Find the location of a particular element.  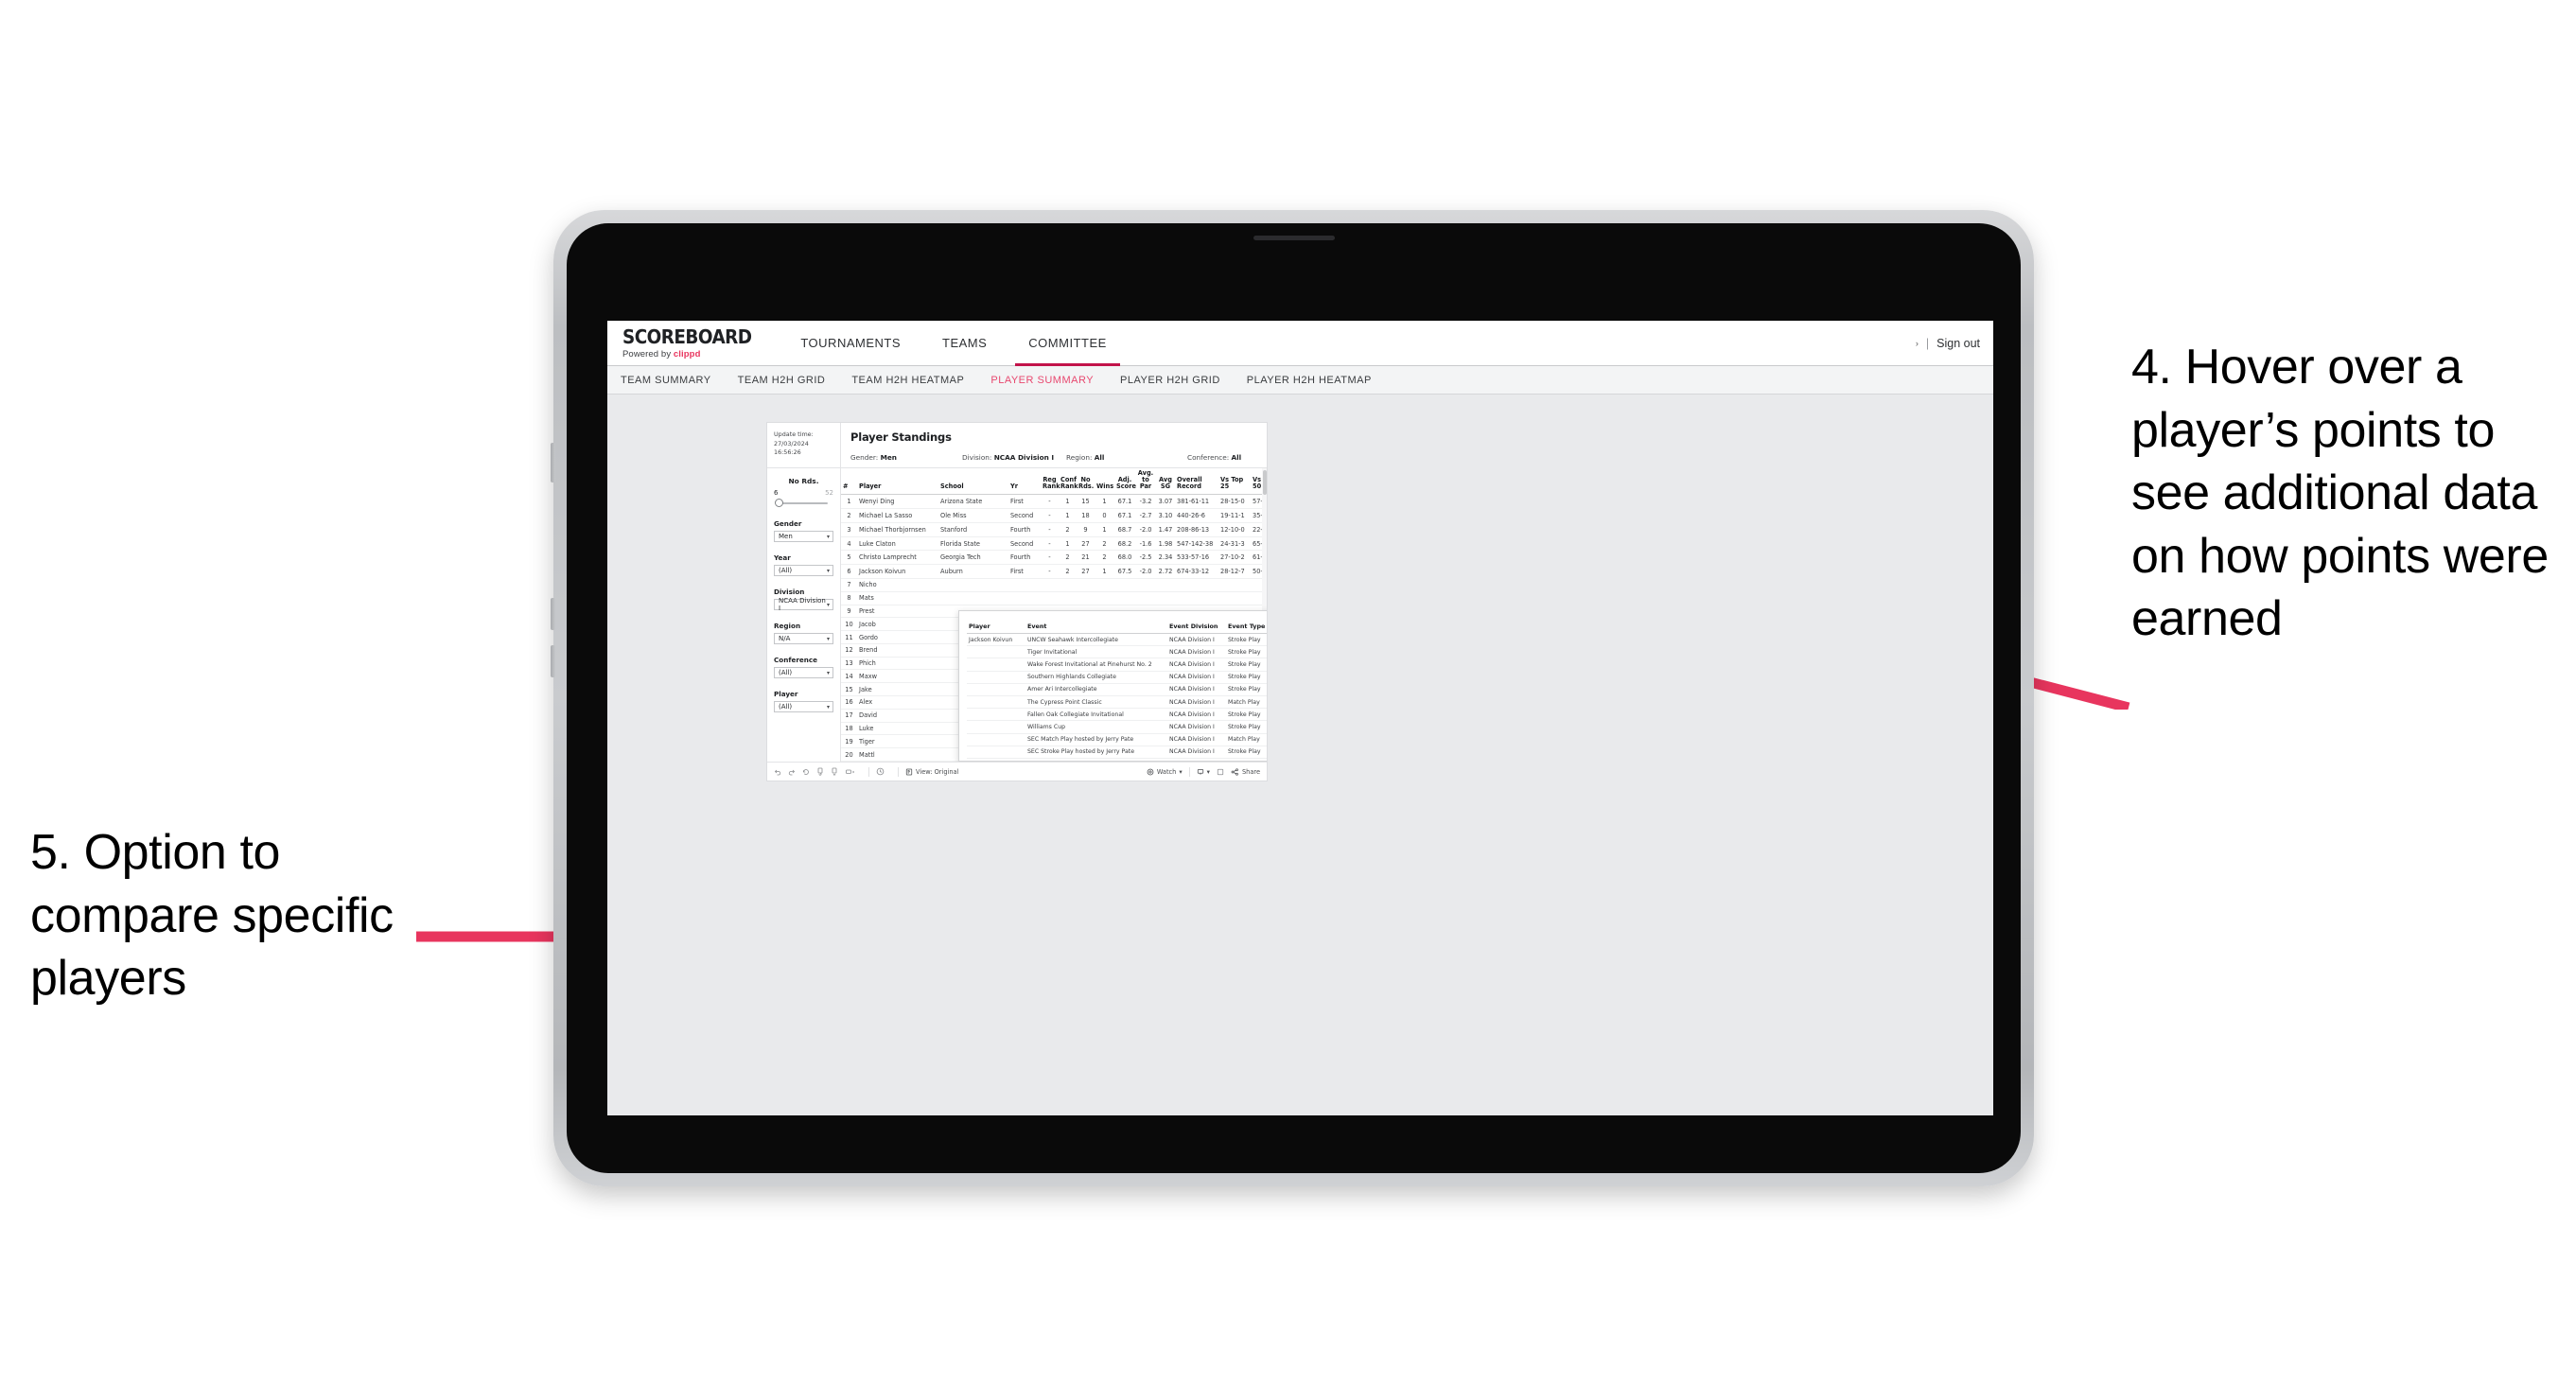

filter-region-select: N/A ▾ is located at coordinates (804, 638).